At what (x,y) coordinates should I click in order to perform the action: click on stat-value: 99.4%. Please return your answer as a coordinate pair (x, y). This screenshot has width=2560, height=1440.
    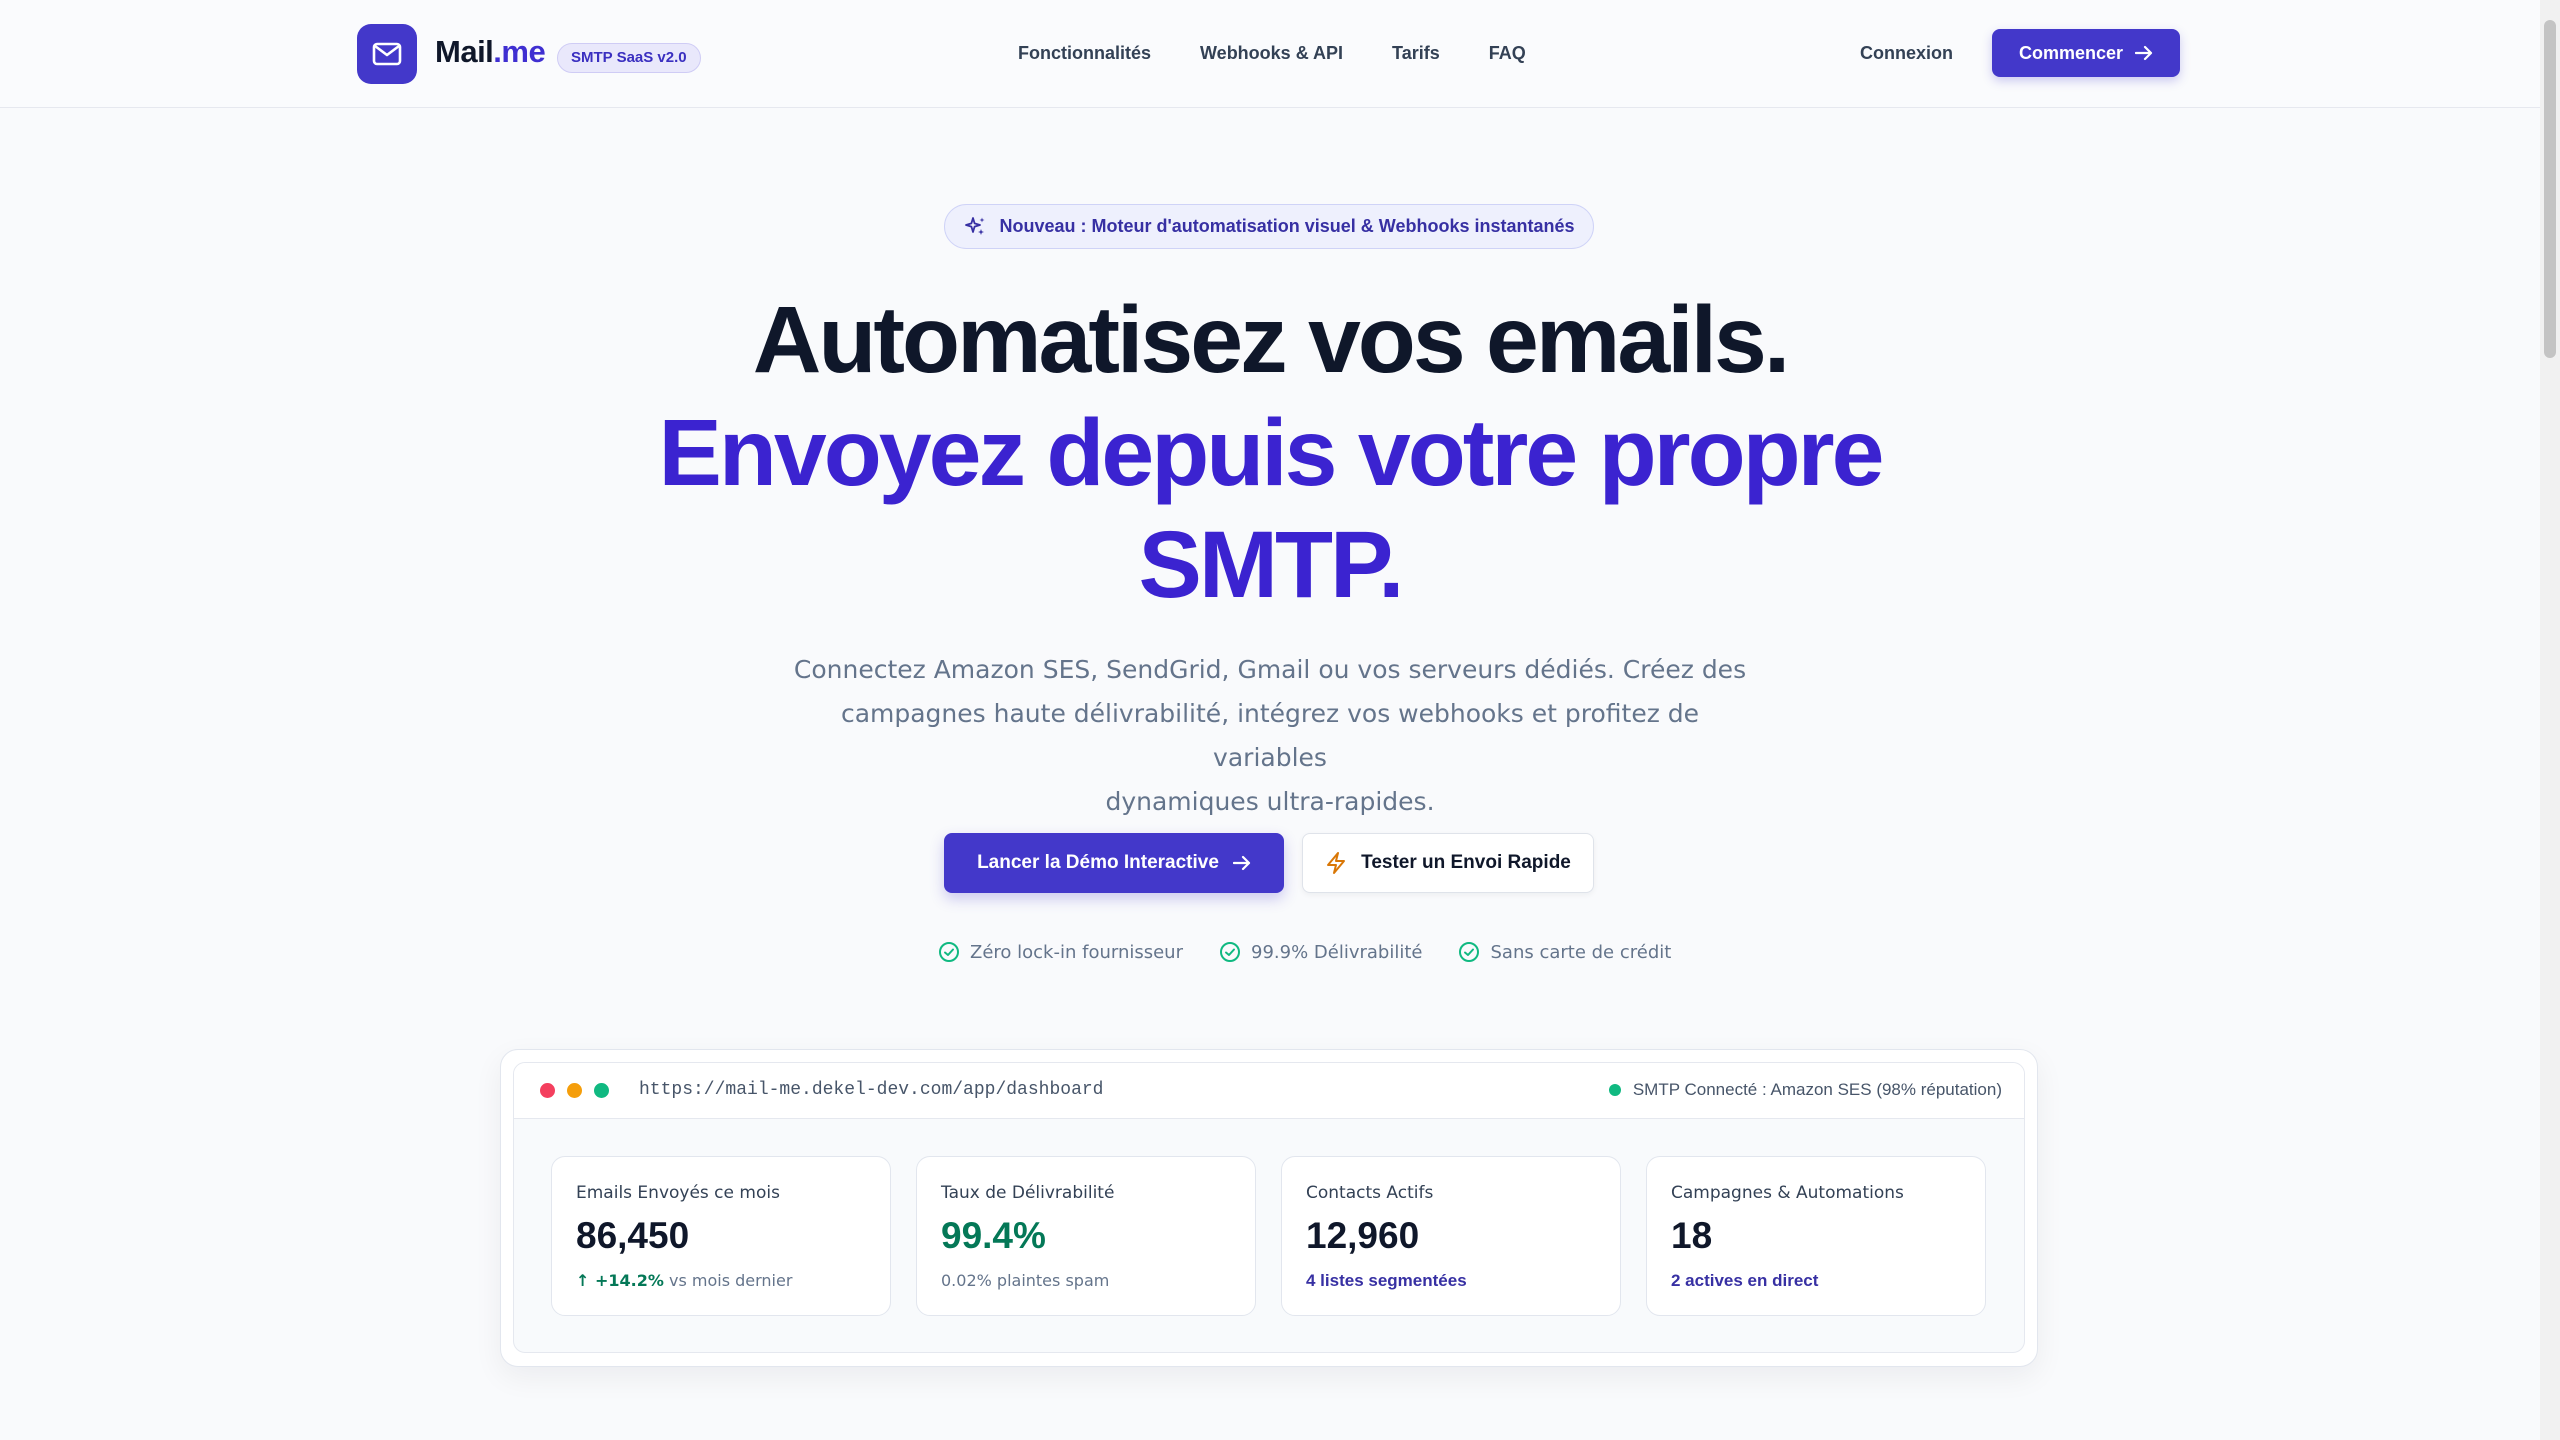
    Looking at the image, I should click on (993, 1235).